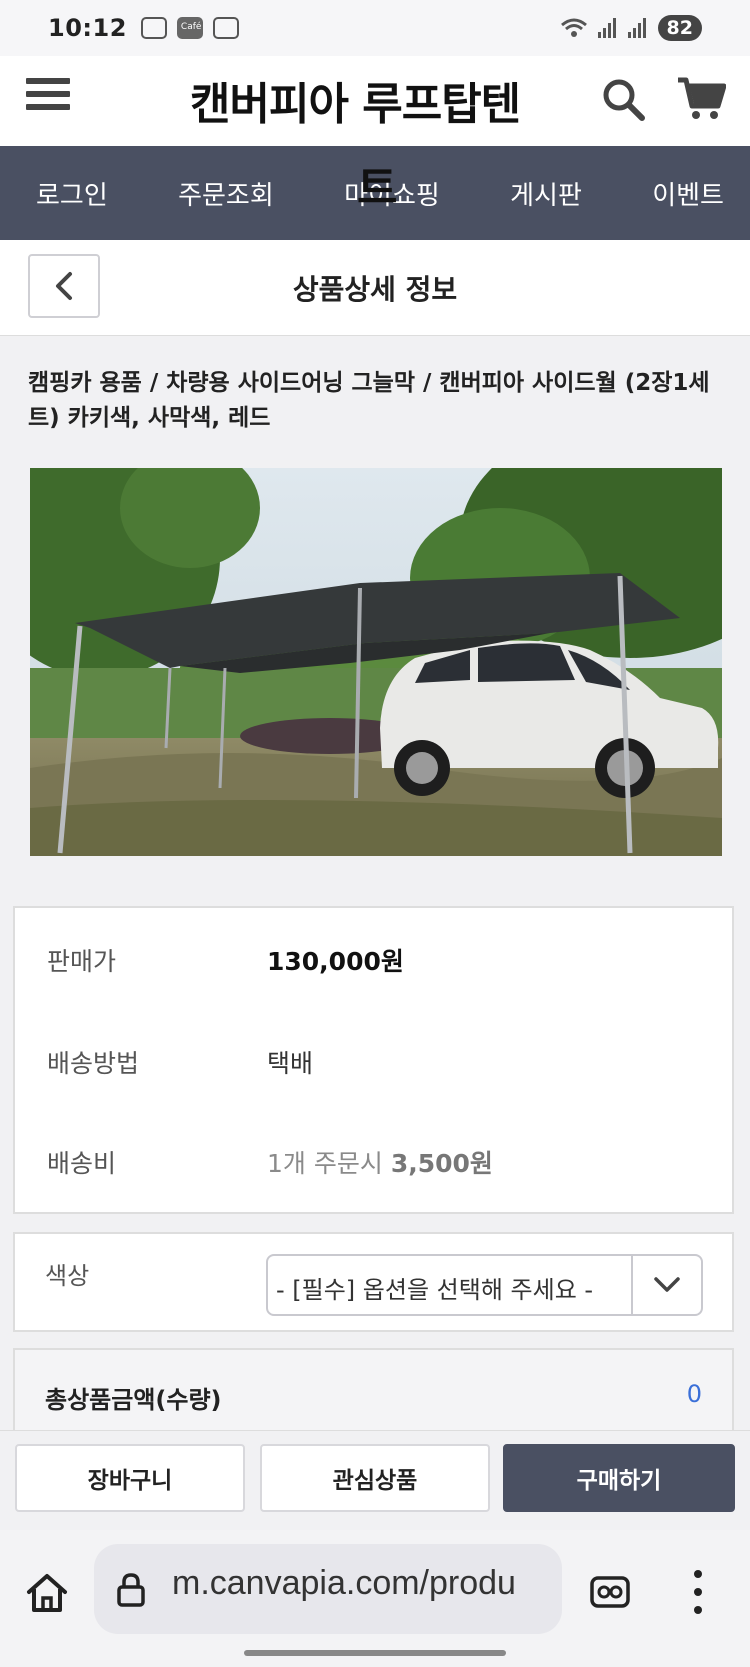 The height and width of the screenshot is (1667, 750). What do you see at coordinates (133, 1400) in the screenshot?
I see `total-amount-label: 총상품금액(수량)` at bounding box center [133, 1400].